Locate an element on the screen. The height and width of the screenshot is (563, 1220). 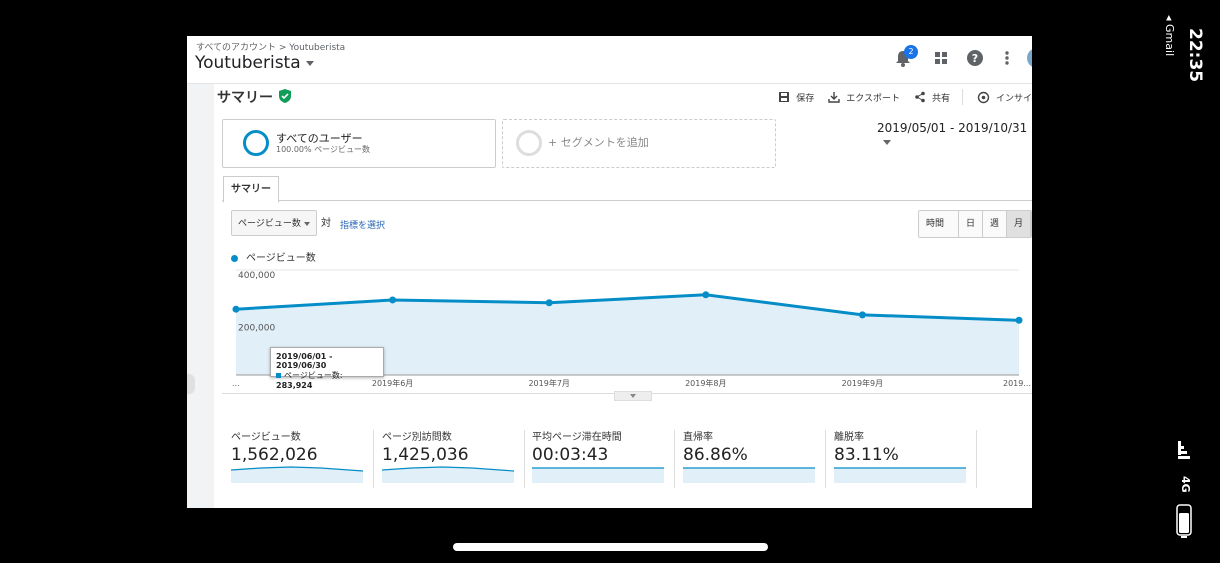
save-button: 保存 is located at coordinates (796, 97).